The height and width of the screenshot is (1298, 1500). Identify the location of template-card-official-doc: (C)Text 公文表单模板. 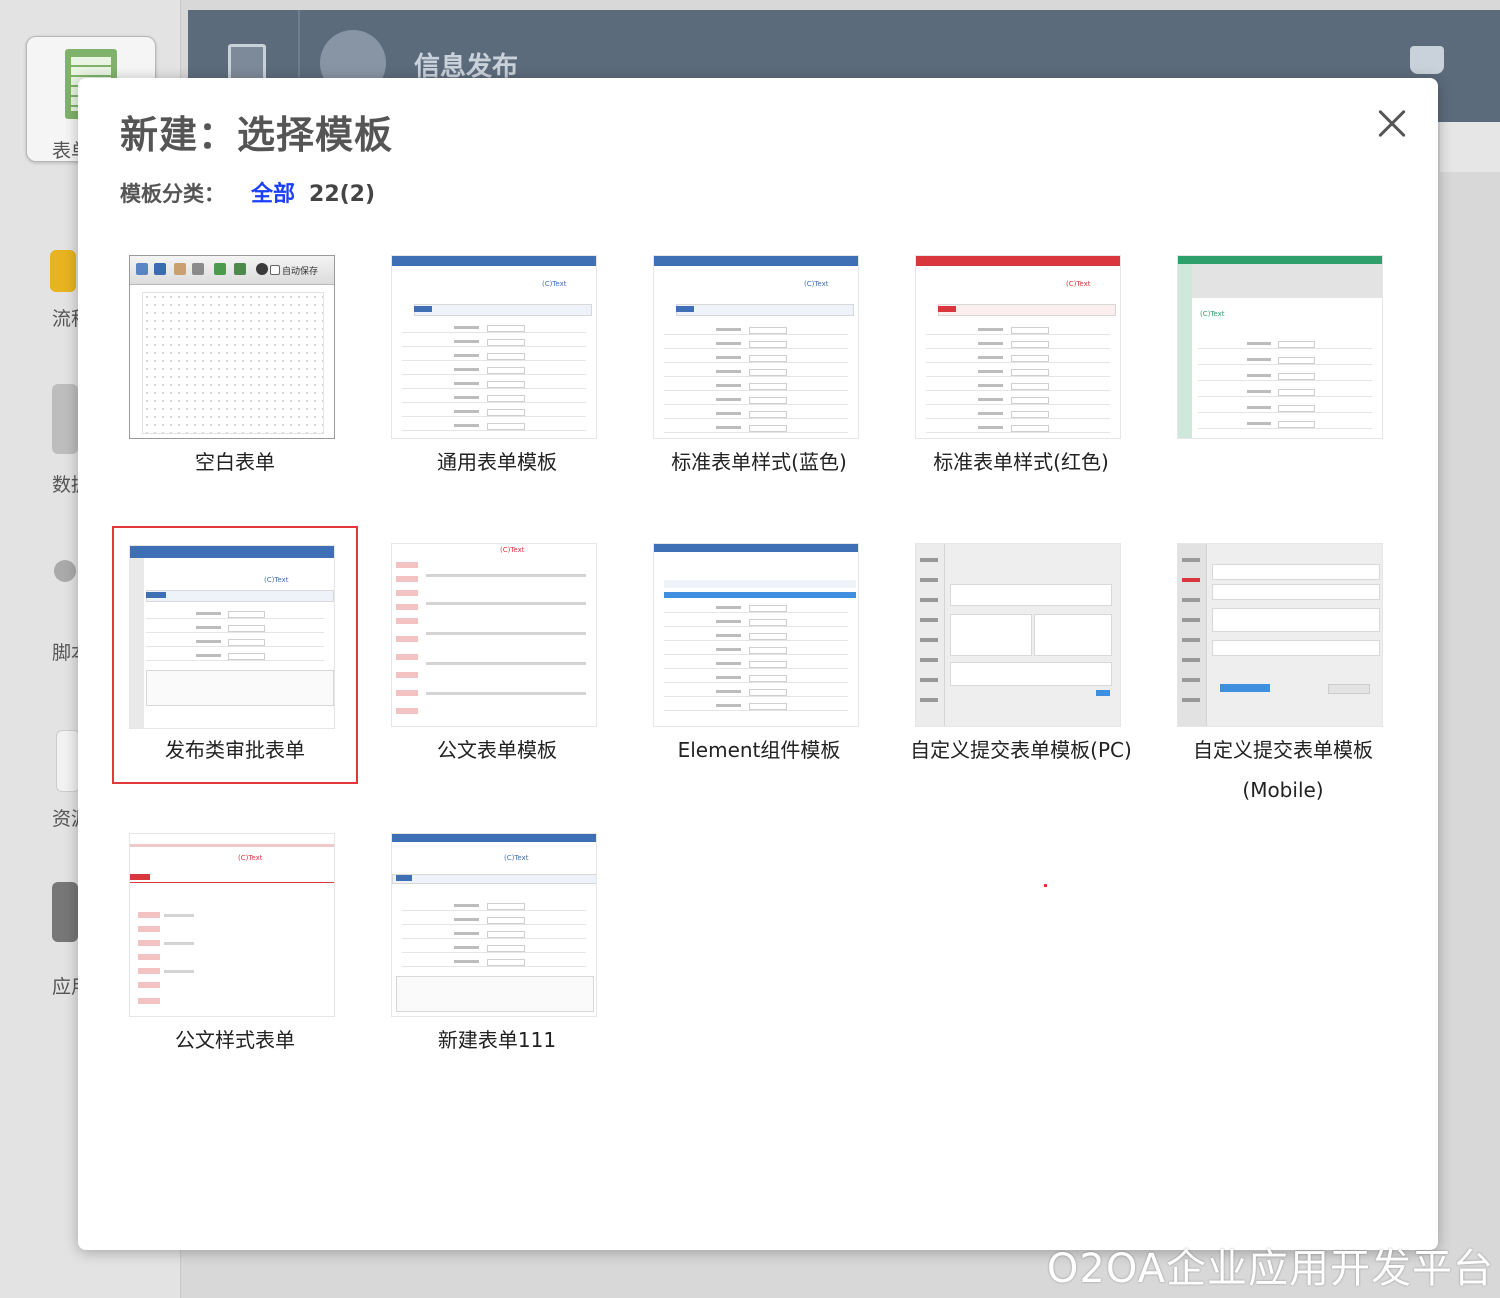
(497, 657).